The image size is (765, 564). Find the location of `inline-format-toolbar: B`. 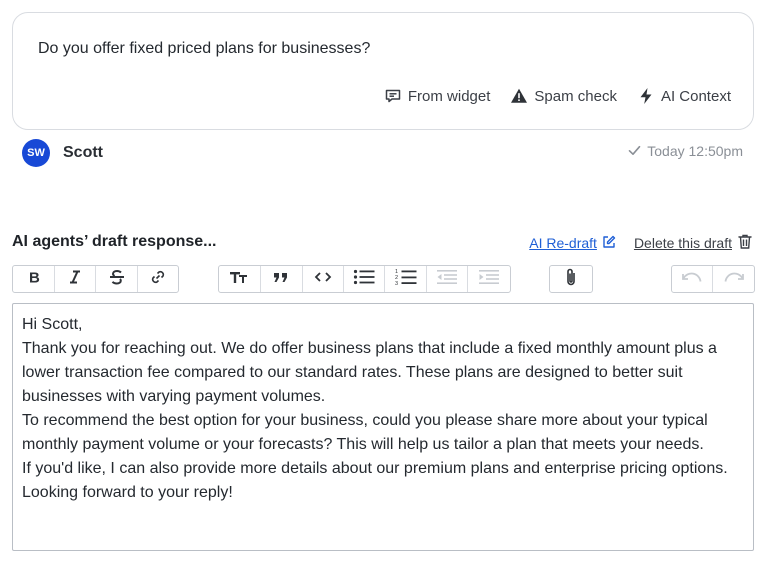

inline-format-toolbar: B is located at coordinates (95, 279).